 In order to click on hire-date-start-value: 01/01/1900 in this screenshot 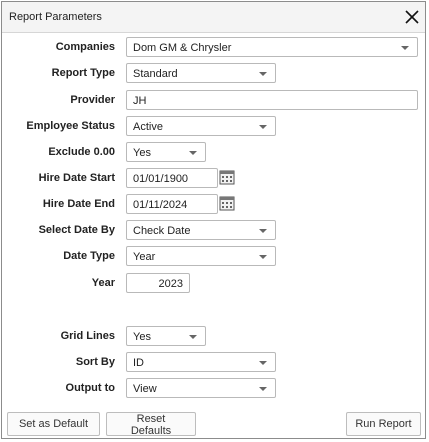, I will do `click(161, 179)`.